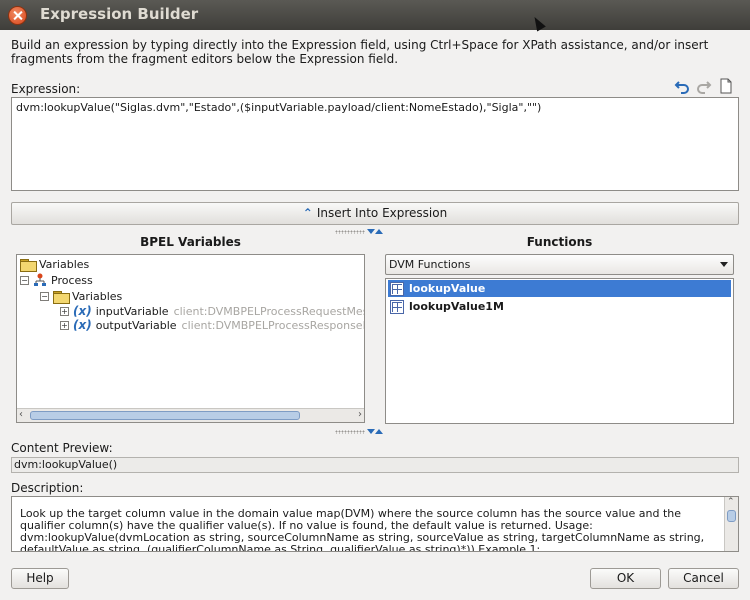  What do you see at coordinates (703, 578) in the screenshot?
I see `cancel-button: Cancel` at bounding box center [703, 578].